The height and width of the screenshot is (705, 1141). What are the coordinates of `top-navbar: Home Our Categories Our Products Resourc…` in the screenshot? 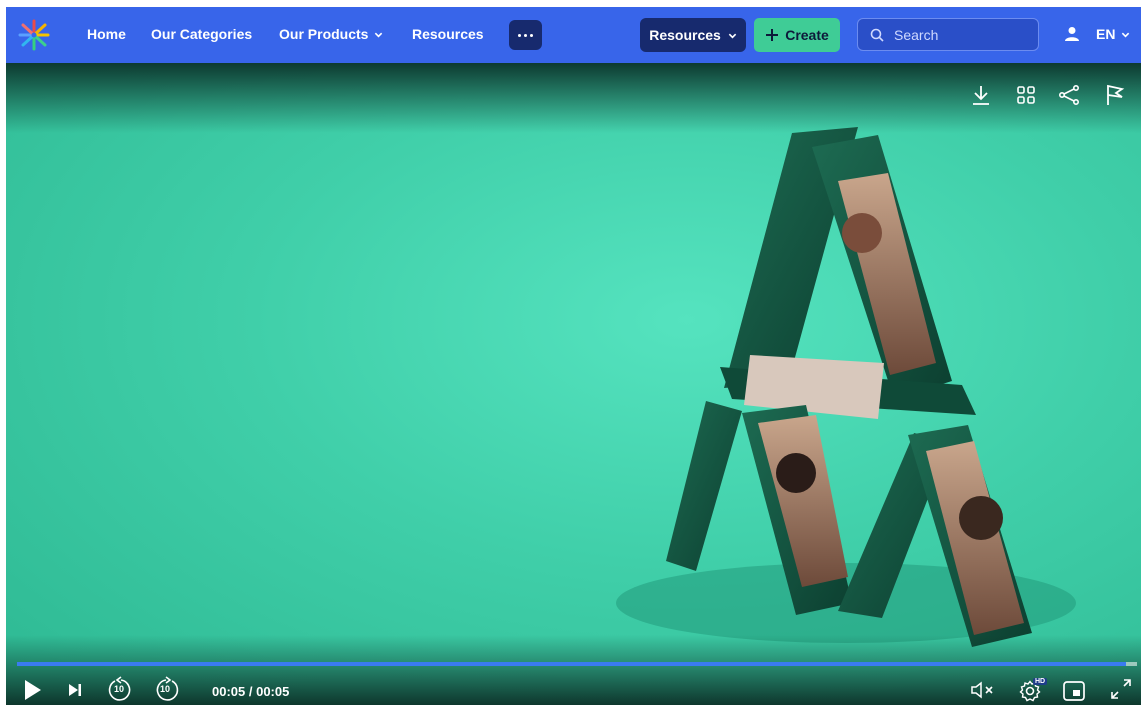 It's located at (573, 35).